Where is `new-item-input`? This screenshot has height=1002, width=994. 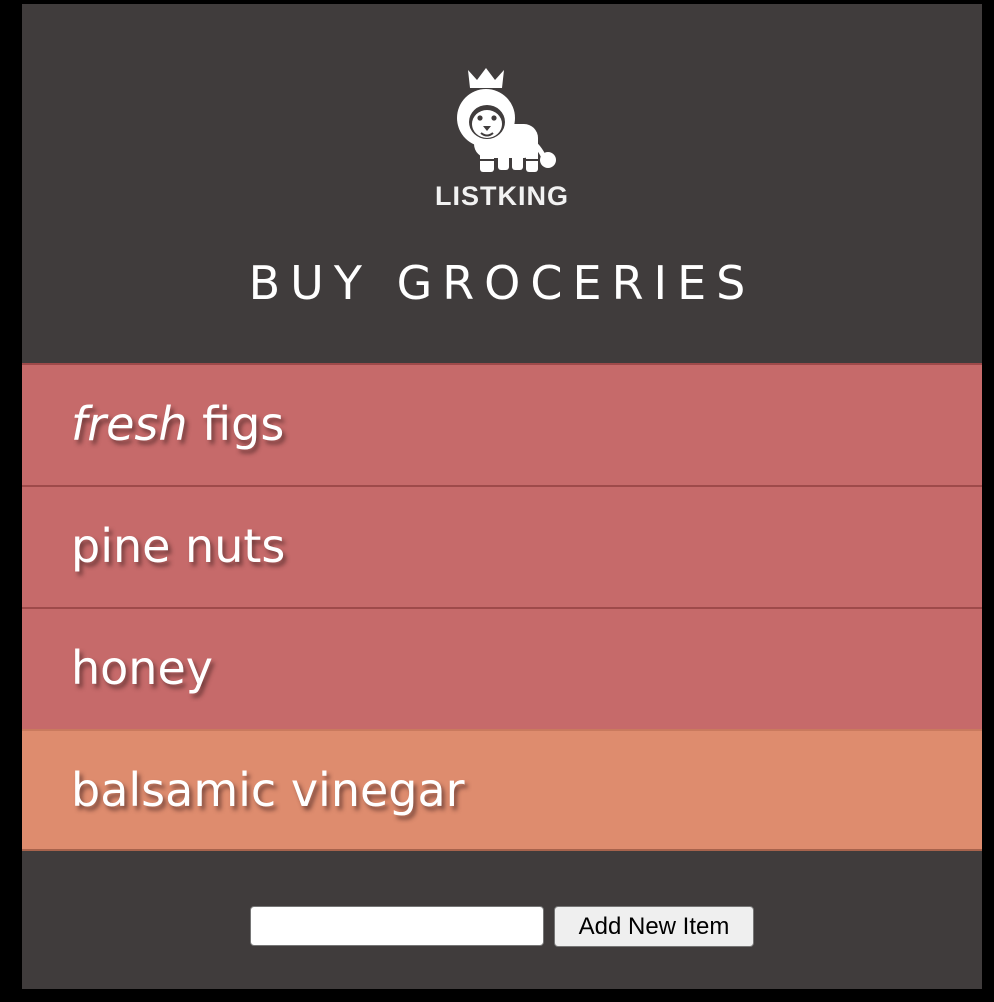 new-item-input is located at coordinates (397, 926).